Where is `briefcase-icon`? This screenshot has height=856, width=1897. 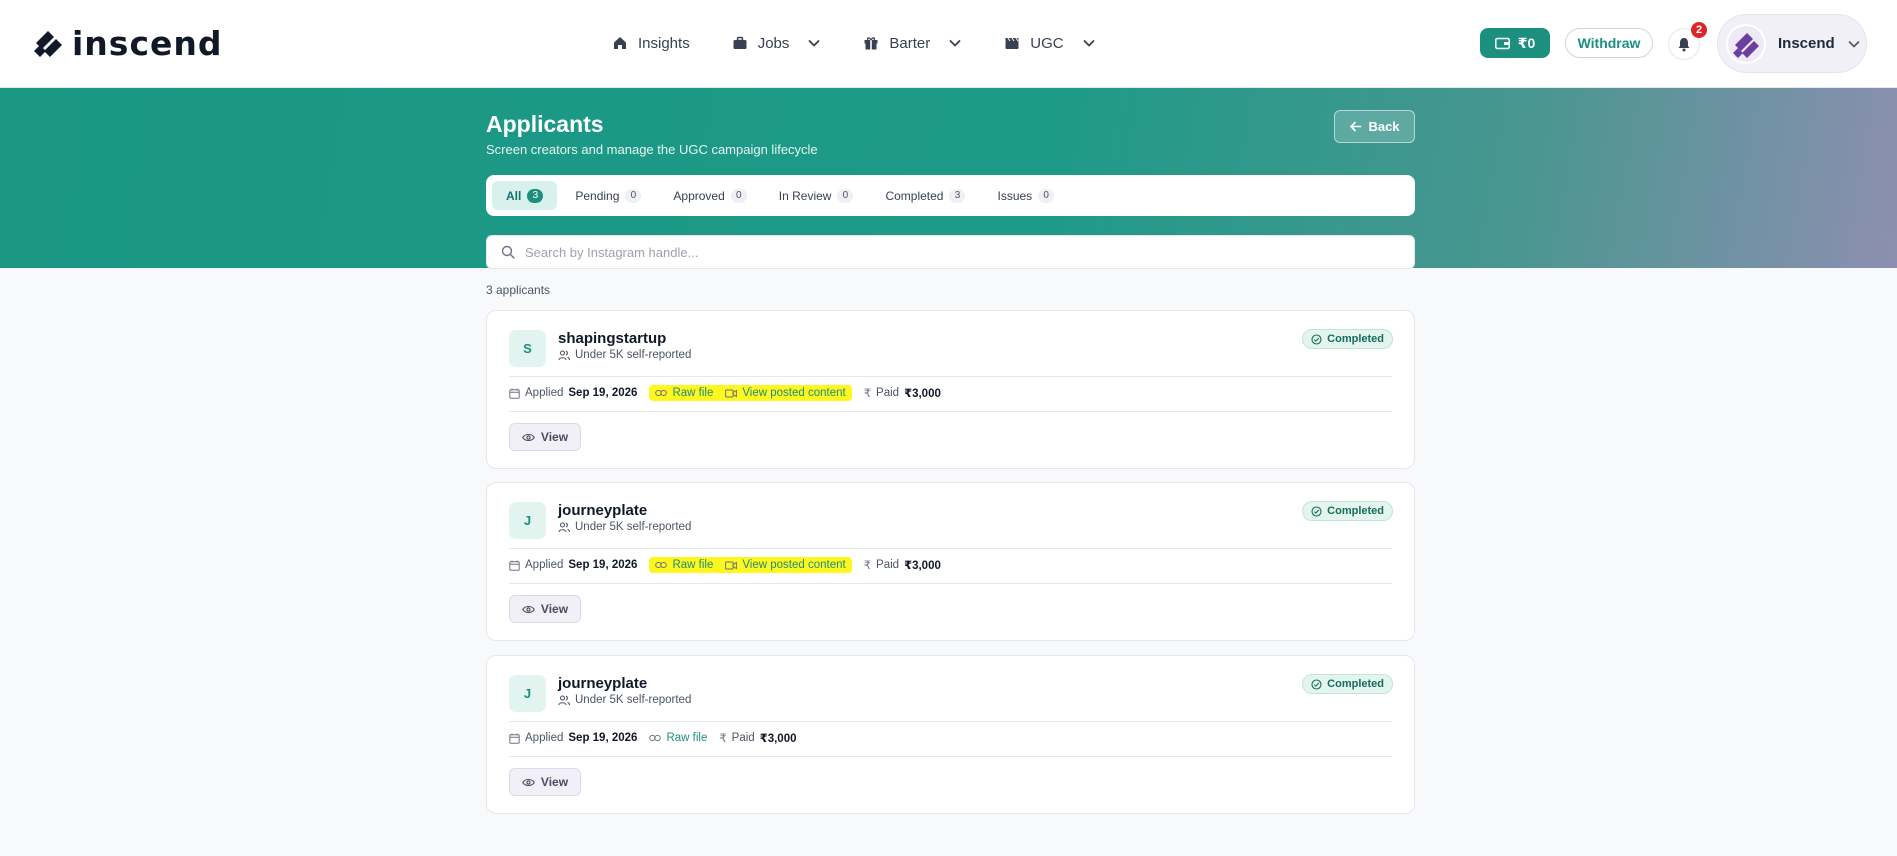
briefcase-icon is located at coordinates (740, 42).